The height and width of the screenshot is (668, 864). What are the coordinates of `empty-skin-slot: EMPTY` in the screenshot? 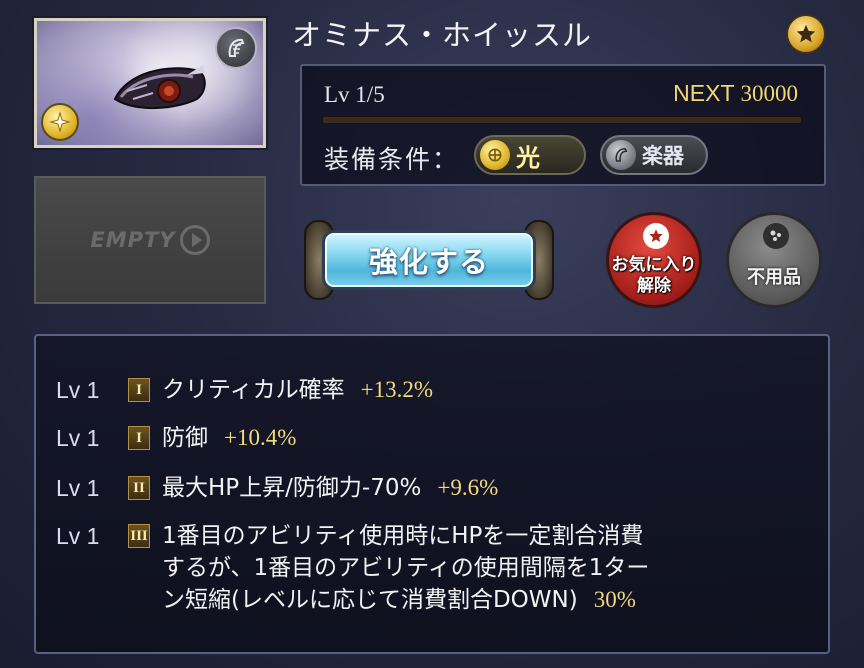 It's located at (150, 240).